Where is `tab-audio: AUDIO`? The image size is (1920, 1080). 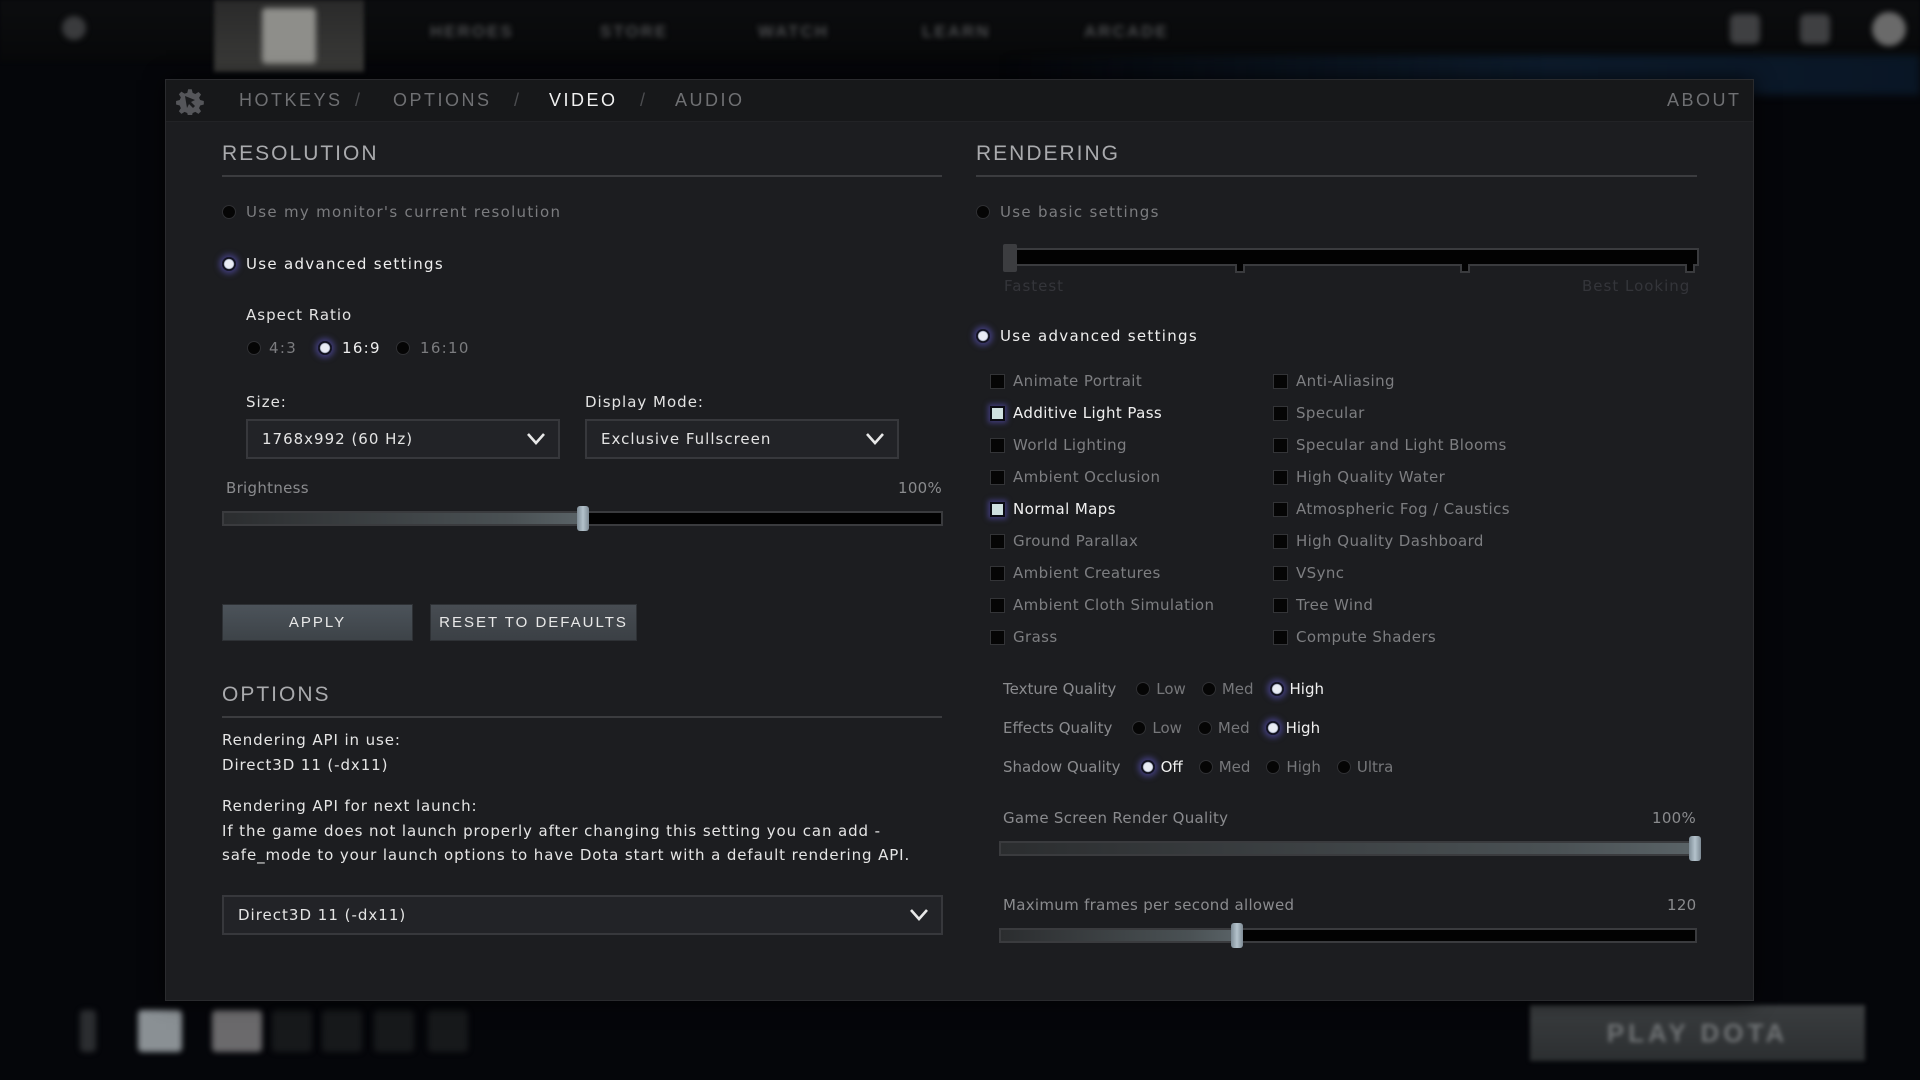
tab-audio: AUDIO is located at coordinates (710, 100).